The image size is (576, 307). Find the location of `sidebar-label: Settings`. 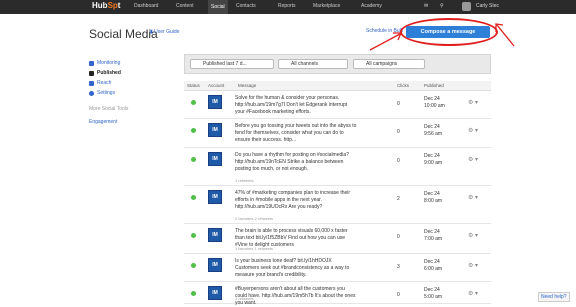

sidebar-label: Settings is located at coordinates (106, 93).